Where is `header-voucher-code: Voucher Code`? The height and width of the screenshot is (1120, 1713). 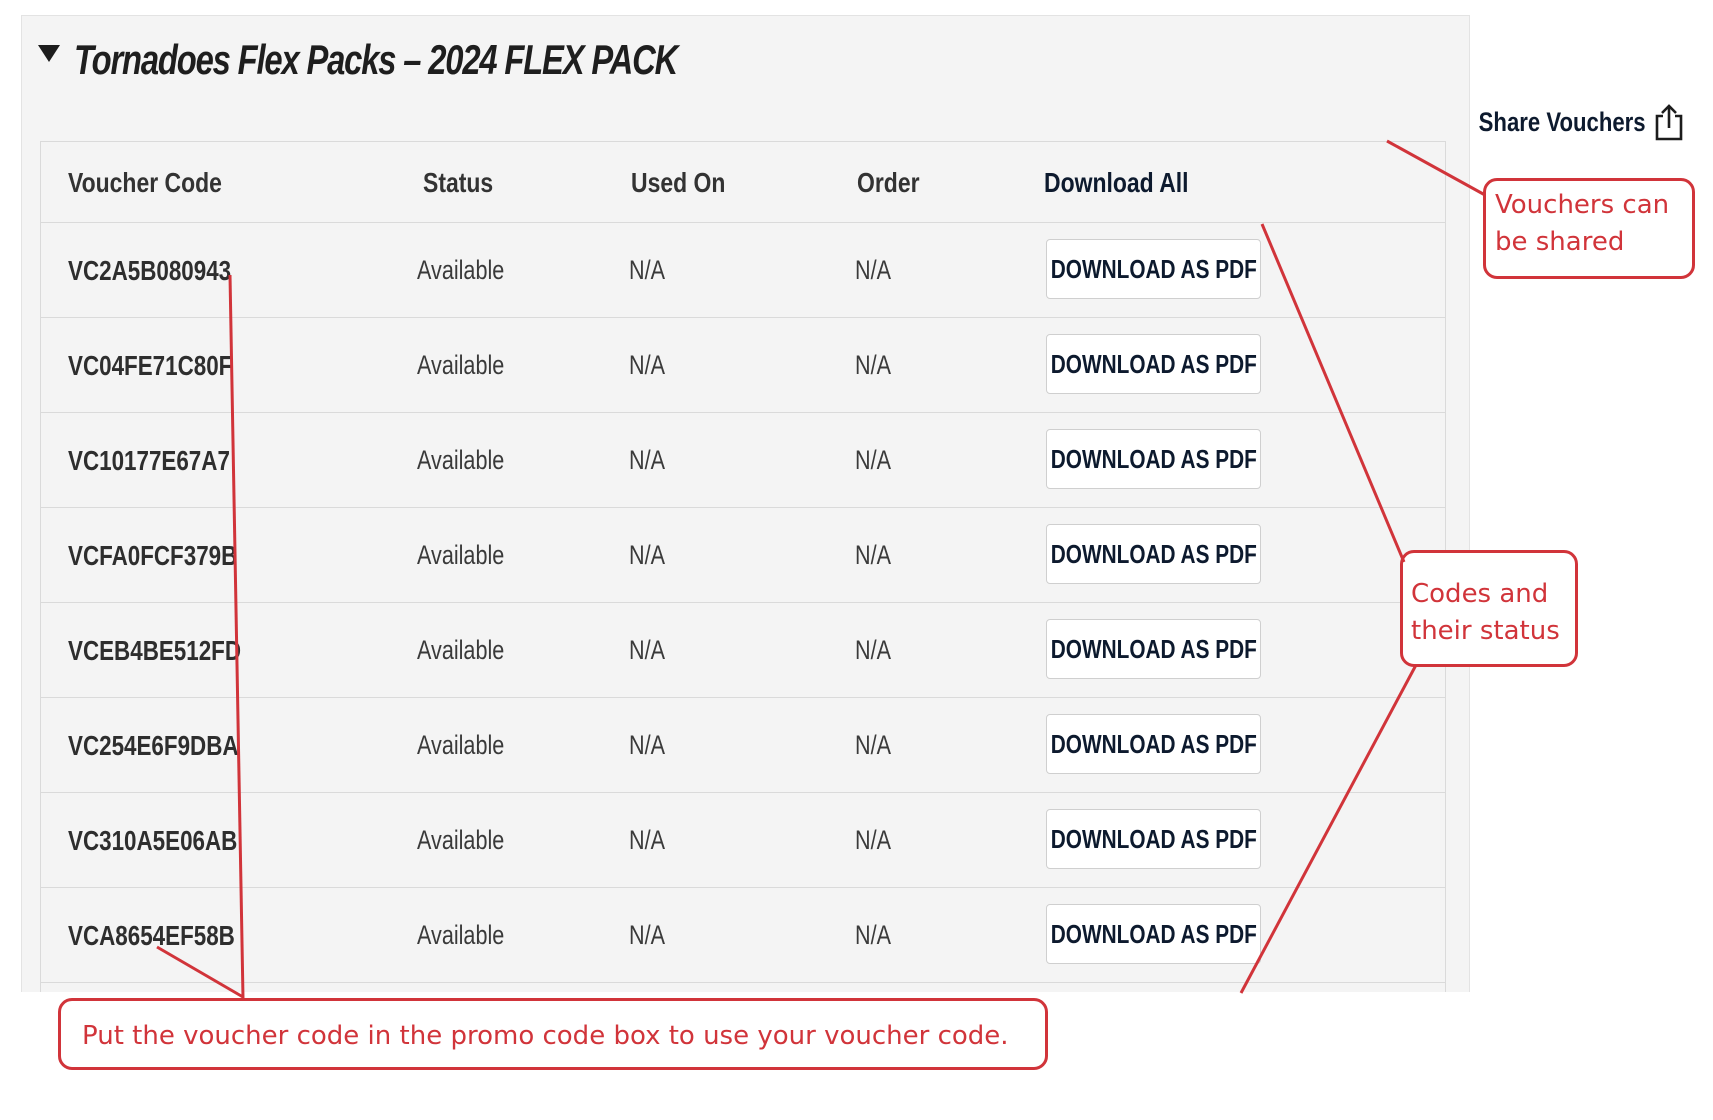
header-voucher-code: Voucher Code is located at coordinates (145, 182).